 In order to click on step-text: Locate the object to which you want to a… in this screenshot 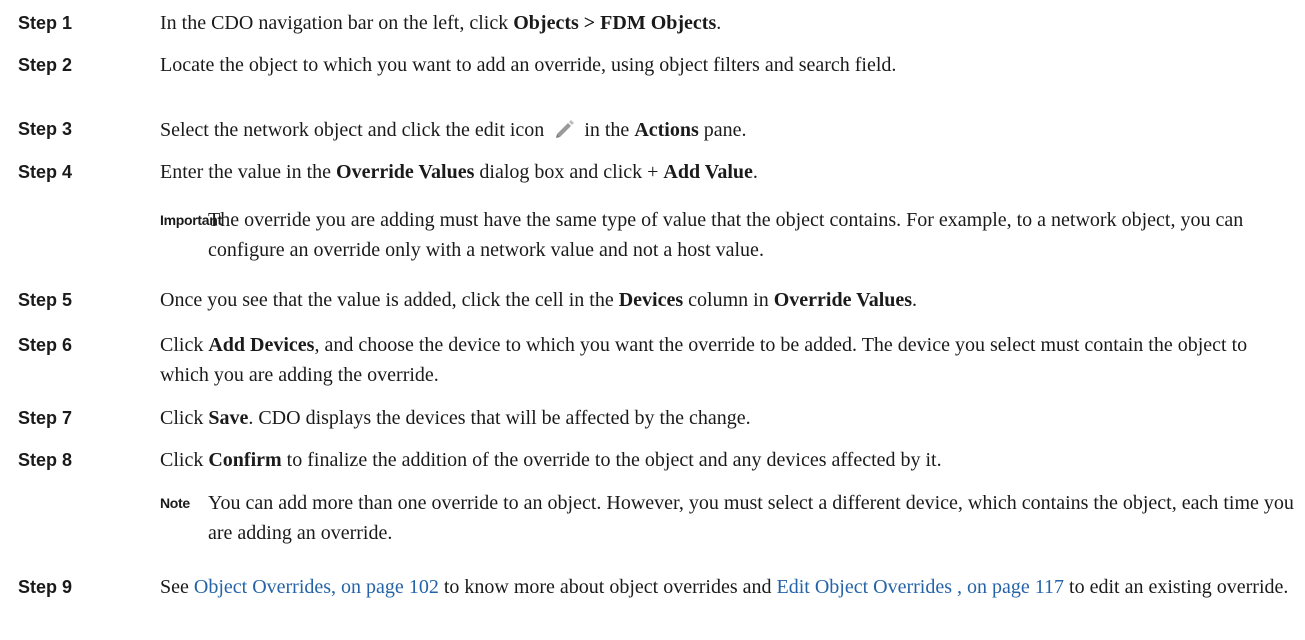, I will do `click(728, 65)`.